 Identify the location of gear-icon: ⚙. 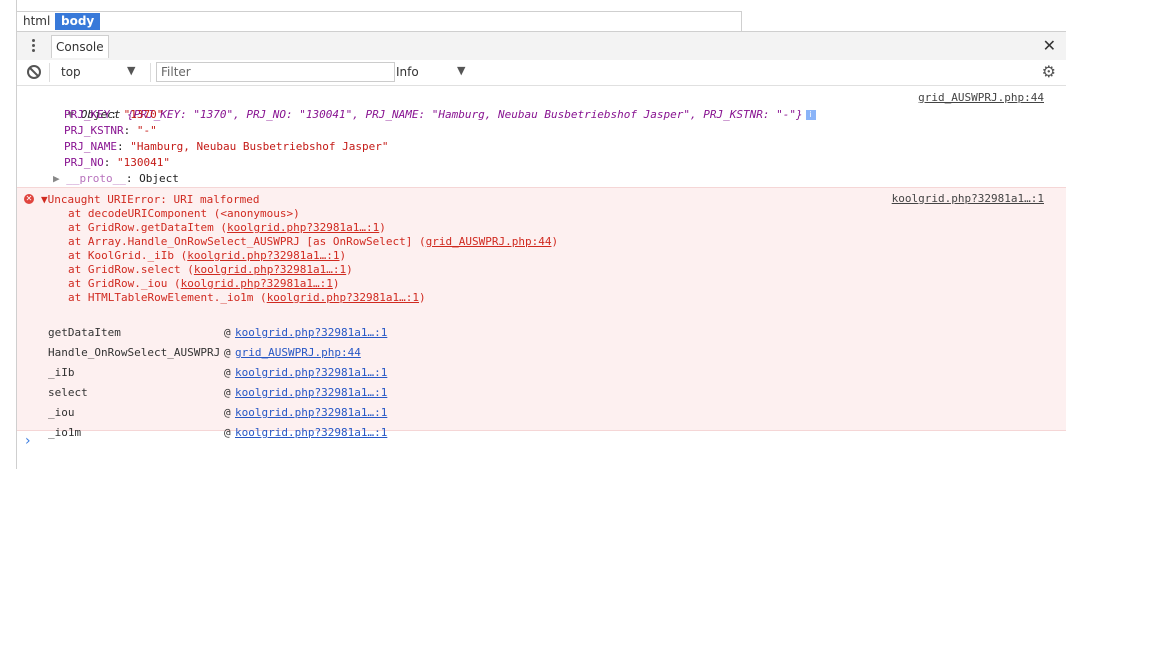
(1049, 71).